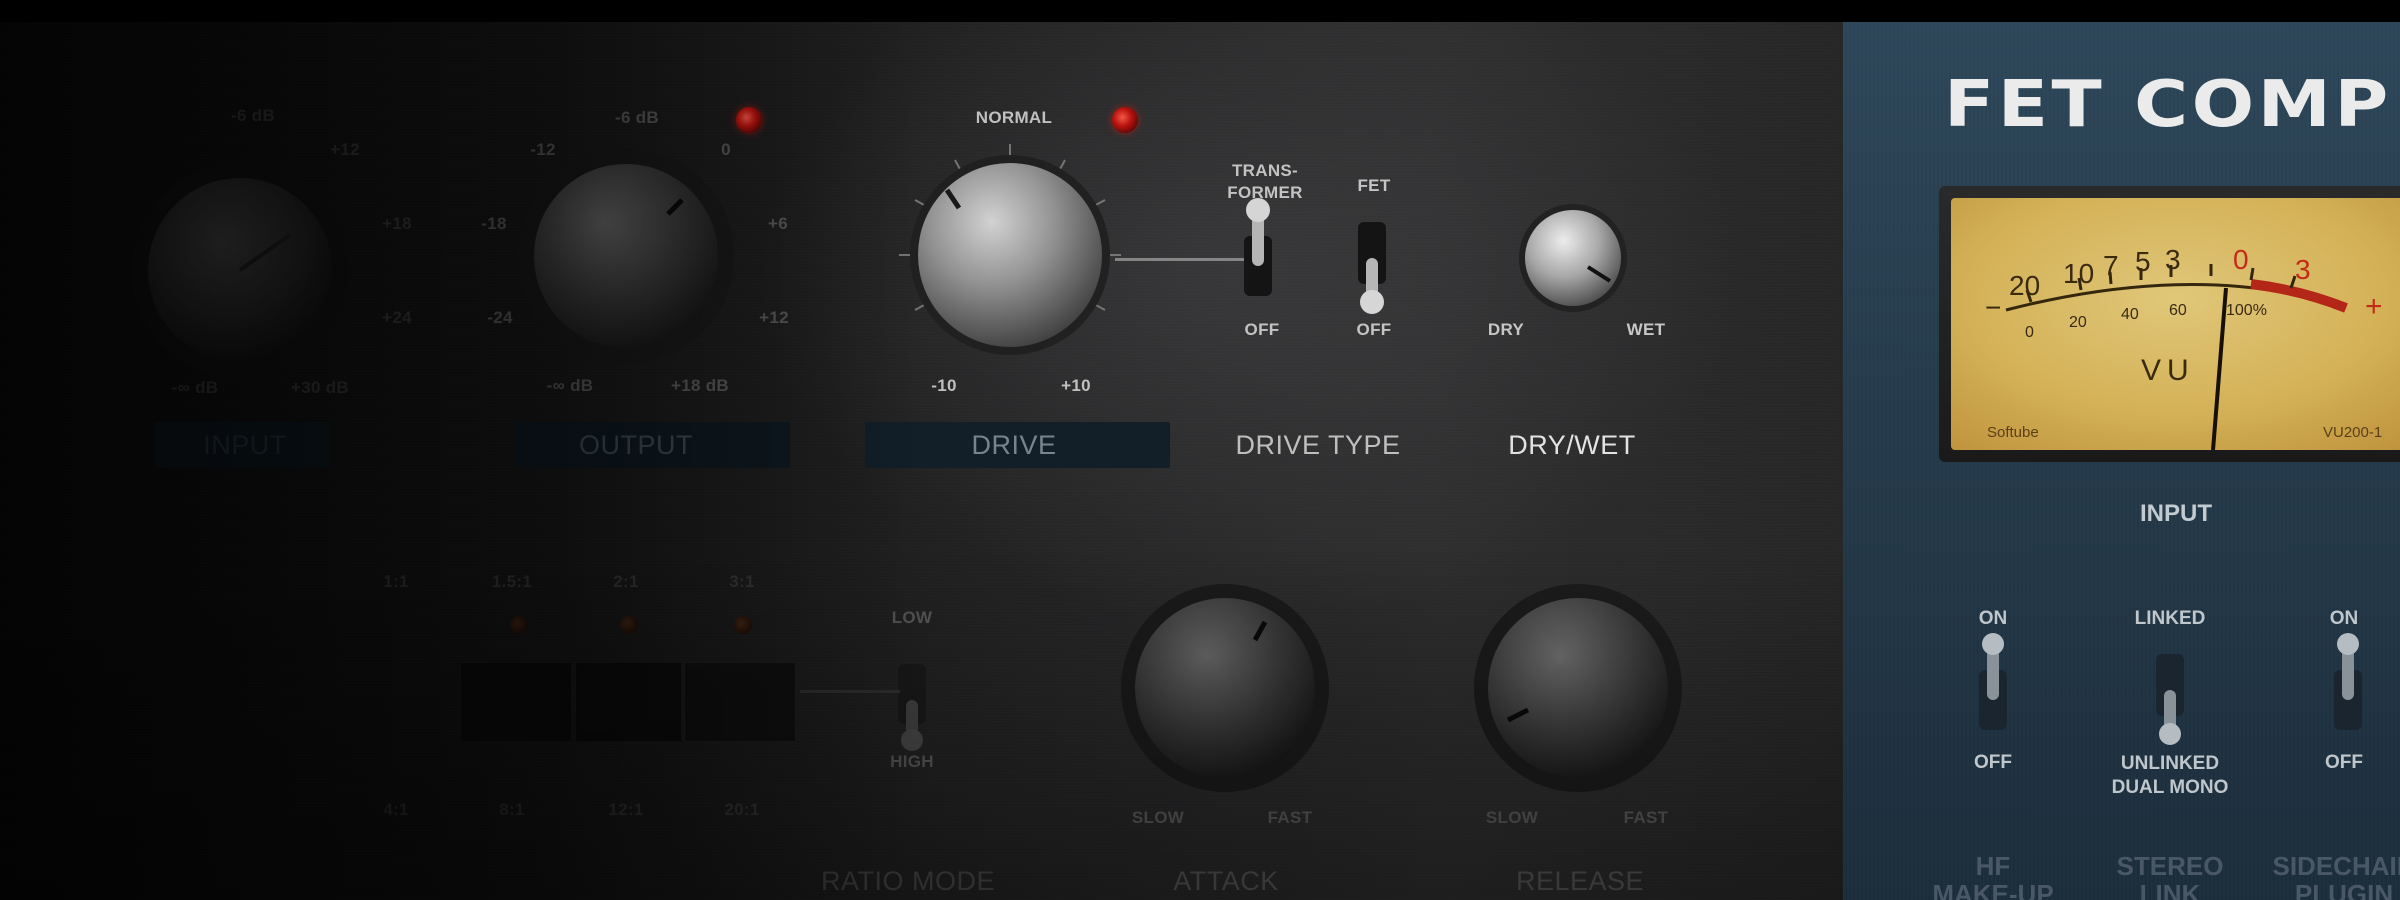 This screenshot has height=900, width=2400. I want to click on vu-bottom-0: 0, so click(2029, 332).